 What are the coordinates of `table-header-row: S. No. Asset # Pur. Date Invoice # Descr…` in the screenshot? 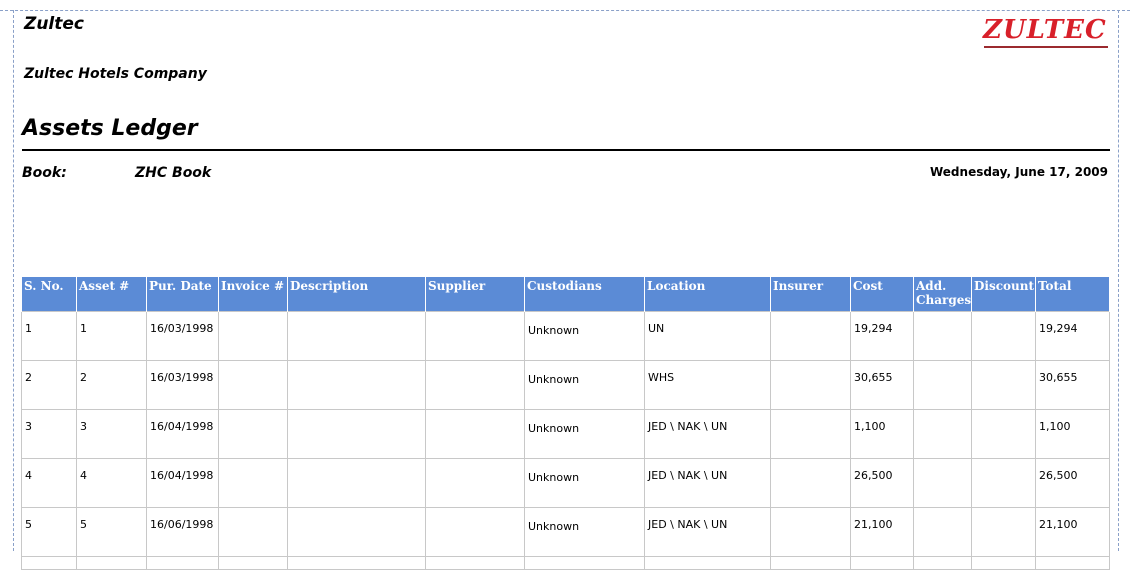 It's located at (565, 294).